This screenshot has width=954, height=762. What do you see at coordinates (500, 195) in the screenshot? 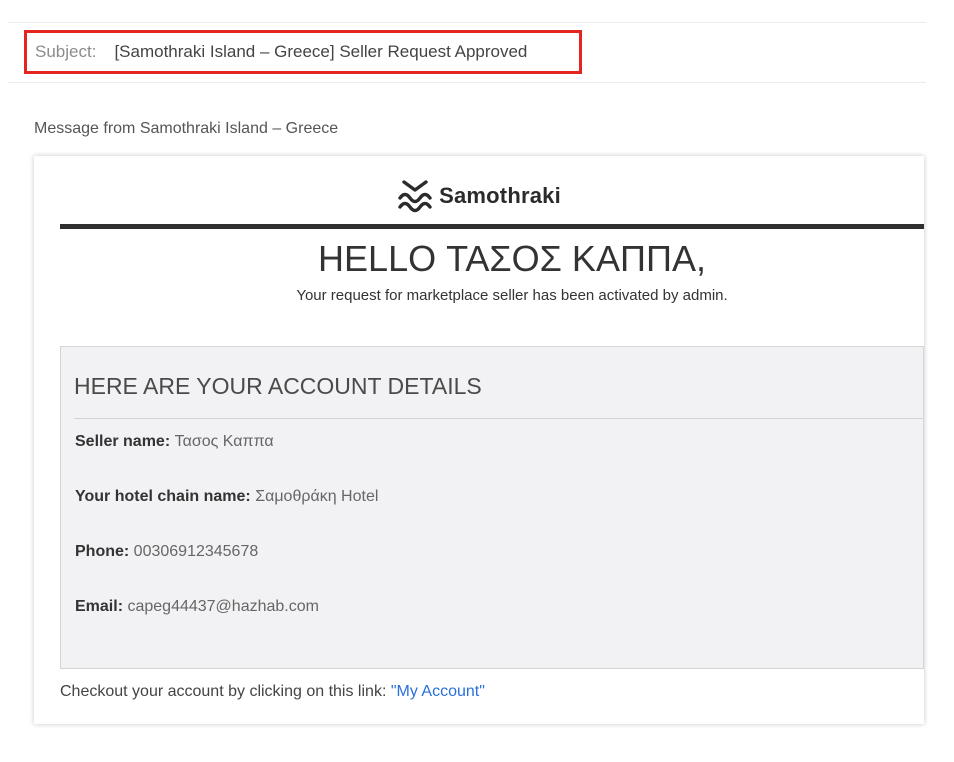
I see `brand-logo-text: Samothraki` at bounding box center [500, 195].